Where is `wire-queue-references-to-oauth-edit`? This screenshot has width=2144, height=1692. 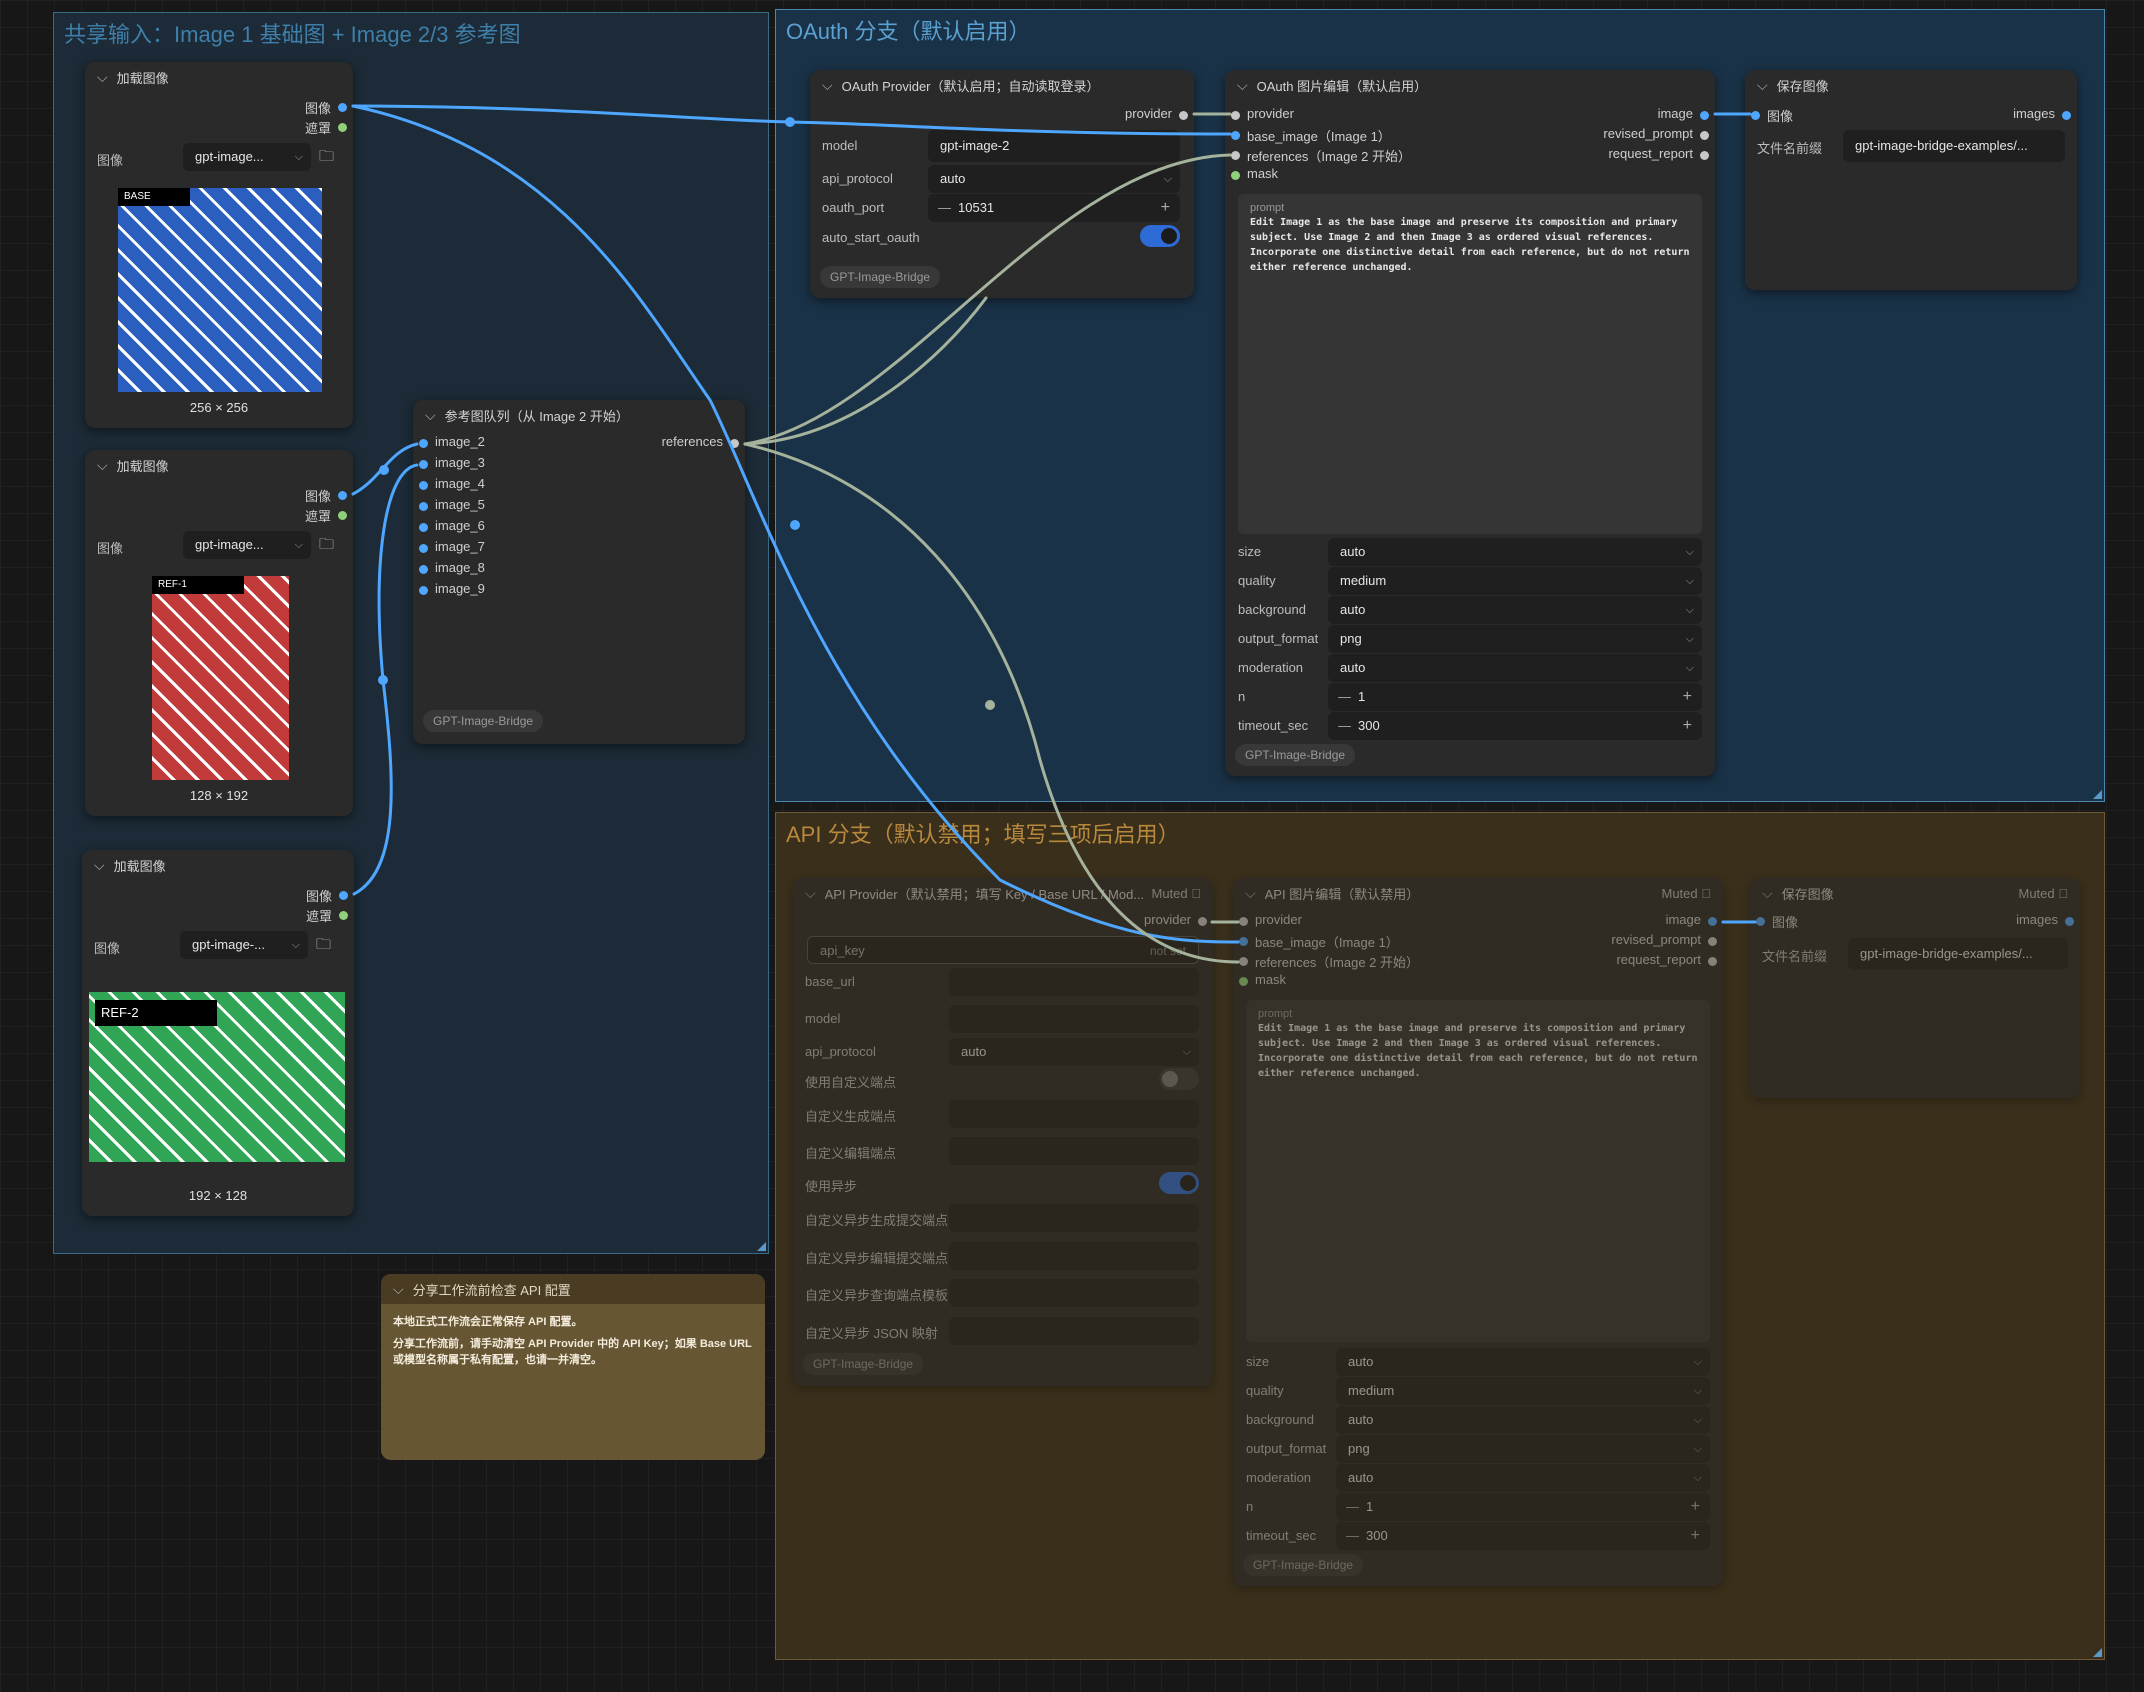 wire-queue-references-to-oauth-edit is located at coordinates (987, 299).